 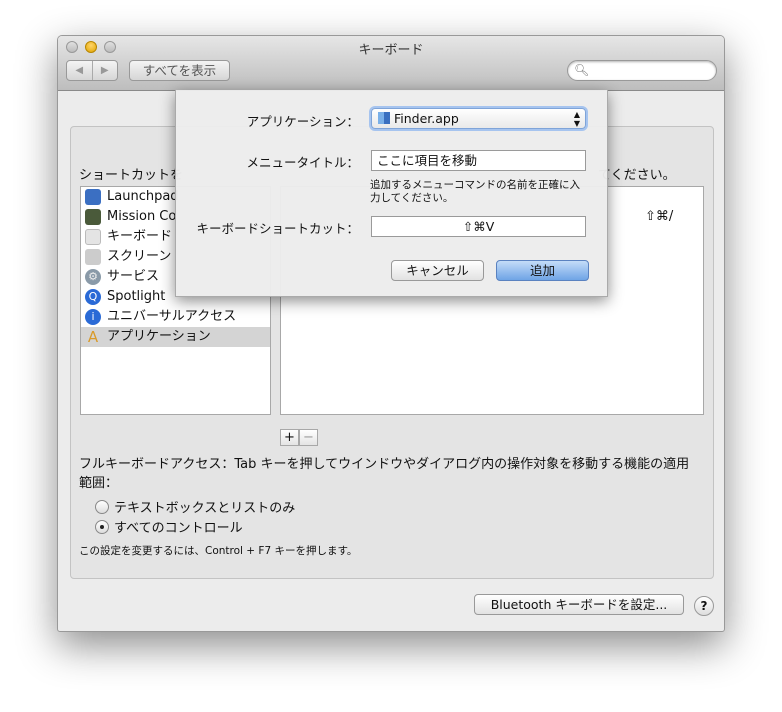 What do you see at coordinates (308, 437) in the screenshot?
I see `remove-shortcut-button: −` at bounding box center [308, 437].